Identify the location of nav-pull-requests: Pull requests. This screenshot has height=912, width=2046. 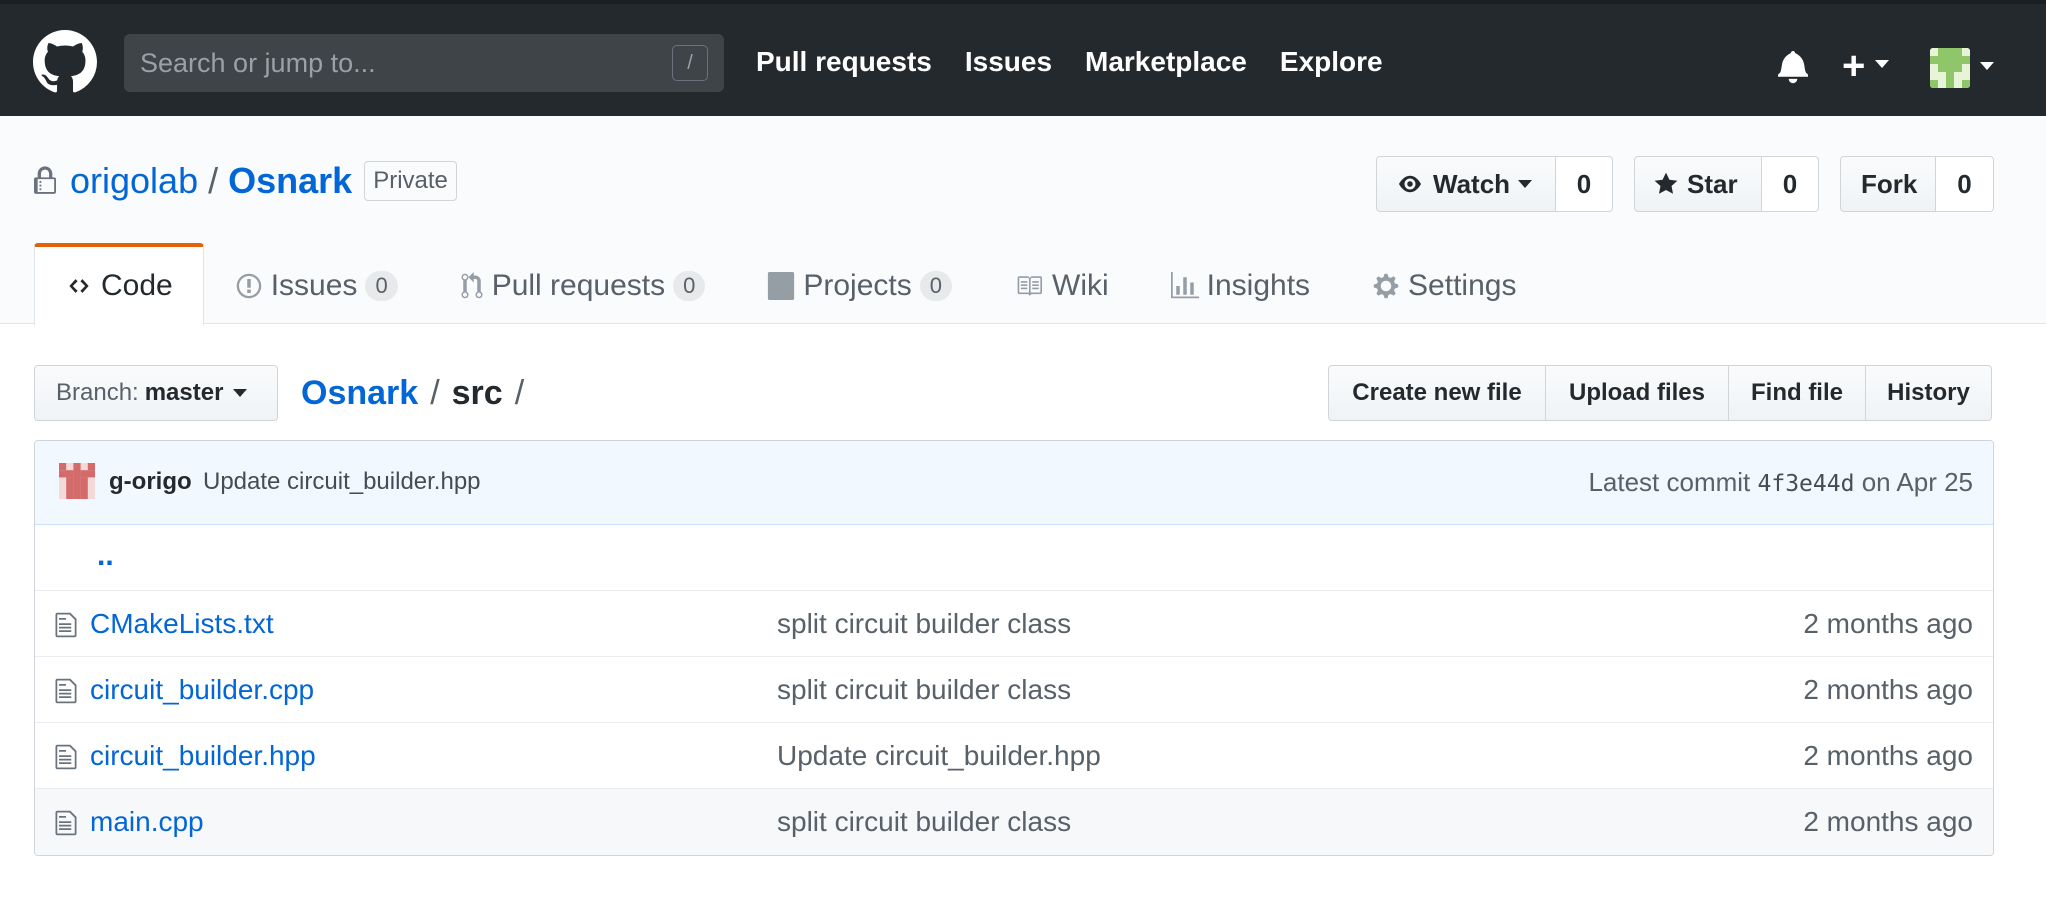
(844, 62).